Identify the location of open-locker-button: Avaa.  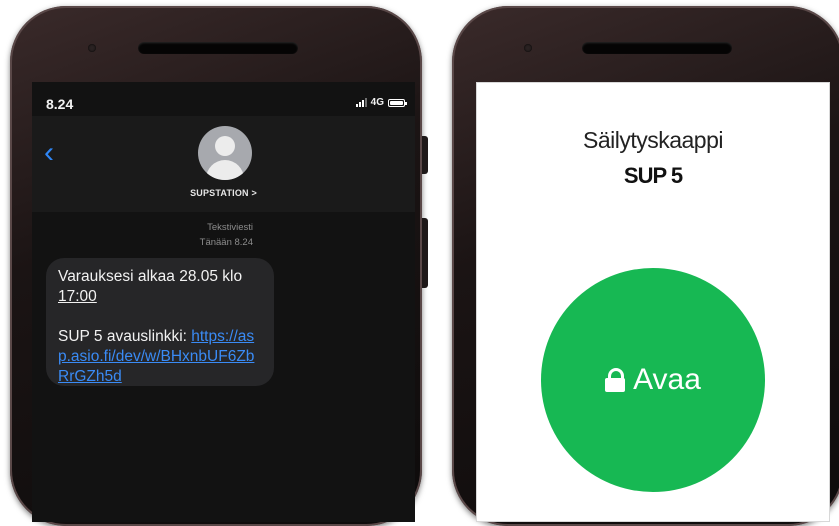
(653, 380).